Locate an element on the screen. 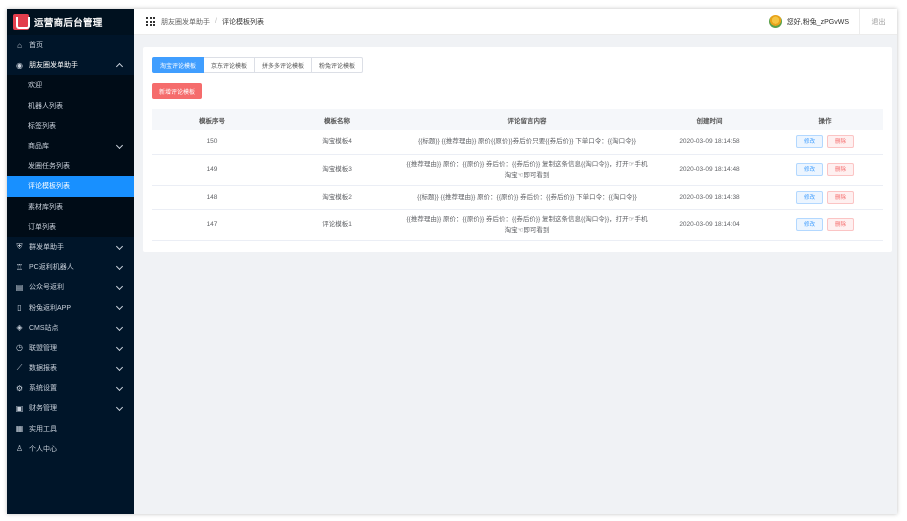 The height and width of the screenshot is (521, 907). sidebar-item-label: 标签列表 is located at coordinates (42, 126).